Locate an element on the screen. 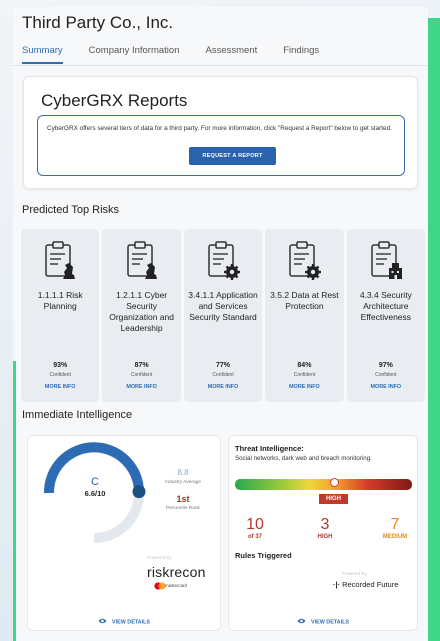 The height and width of the screenshot is (641, 440). threat-stat: 7 MEDIUM is located at coordinates (395, 528).